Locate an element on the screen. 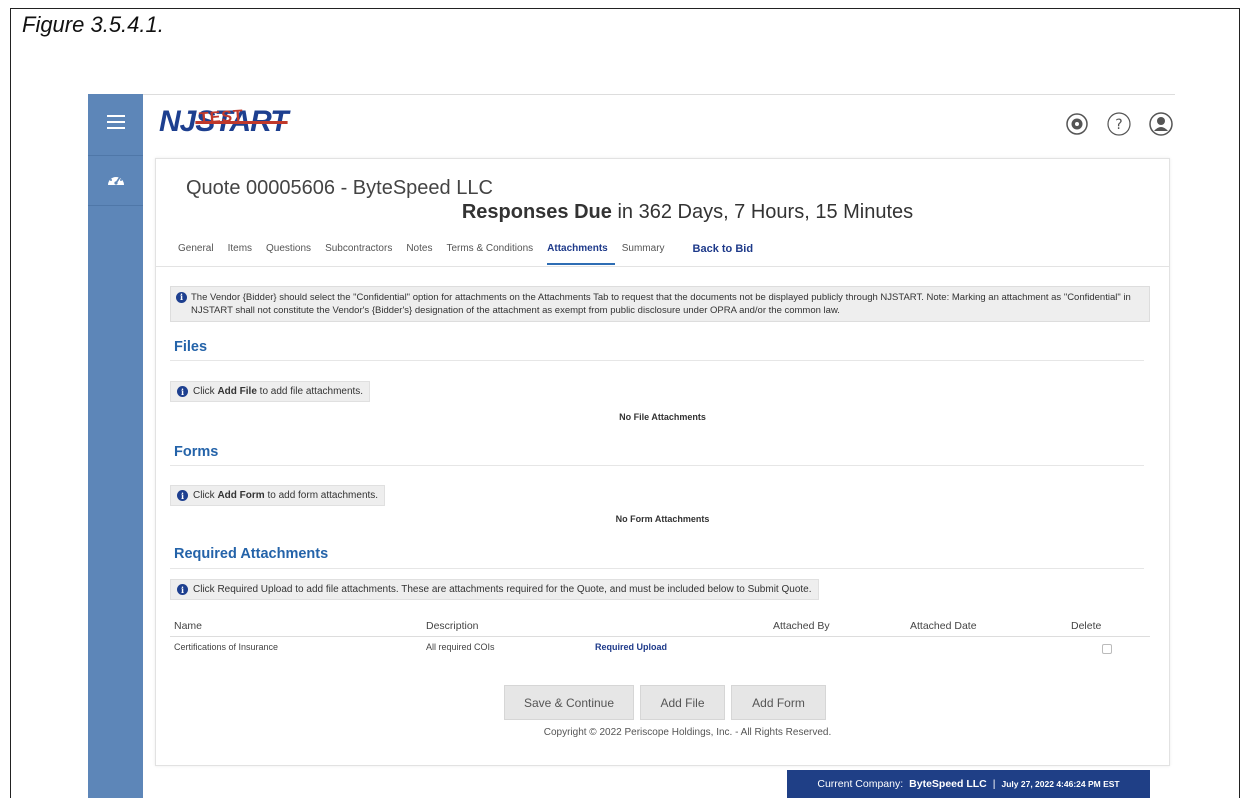 The height and width of the screenshot is (798, 1246). files-hint-text: Click Add File to add file attachments. is located at coordinates (278, 391).